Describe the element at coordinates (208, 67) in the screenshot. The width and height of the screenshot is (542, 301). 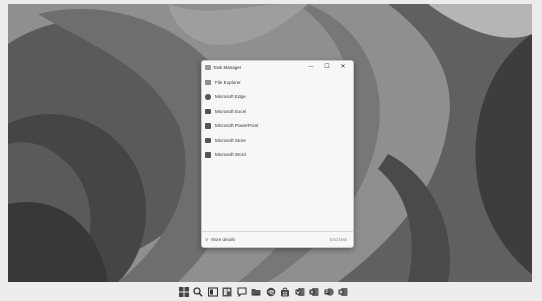
I see `task-manager-app-icon` at that location.